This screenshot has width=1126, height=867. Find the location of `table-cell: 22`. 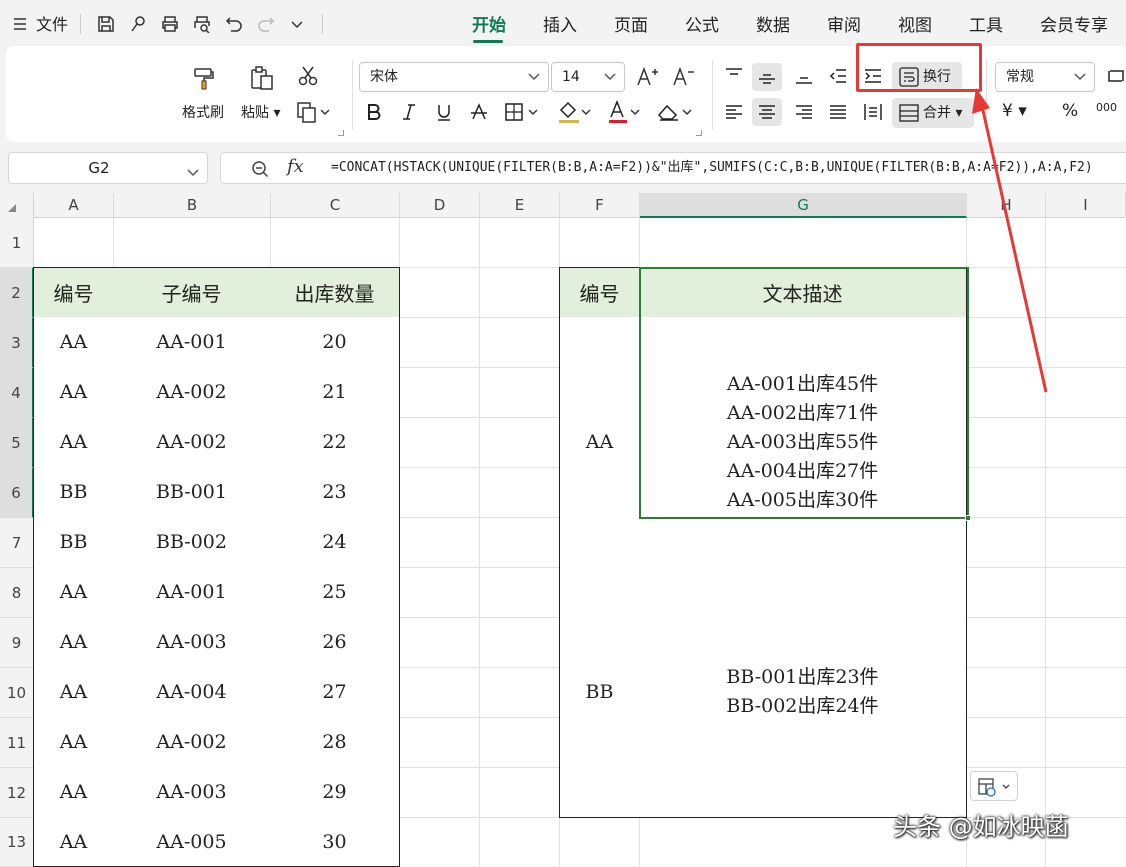

table-cell: 22 is located at coordinates (335, 442).